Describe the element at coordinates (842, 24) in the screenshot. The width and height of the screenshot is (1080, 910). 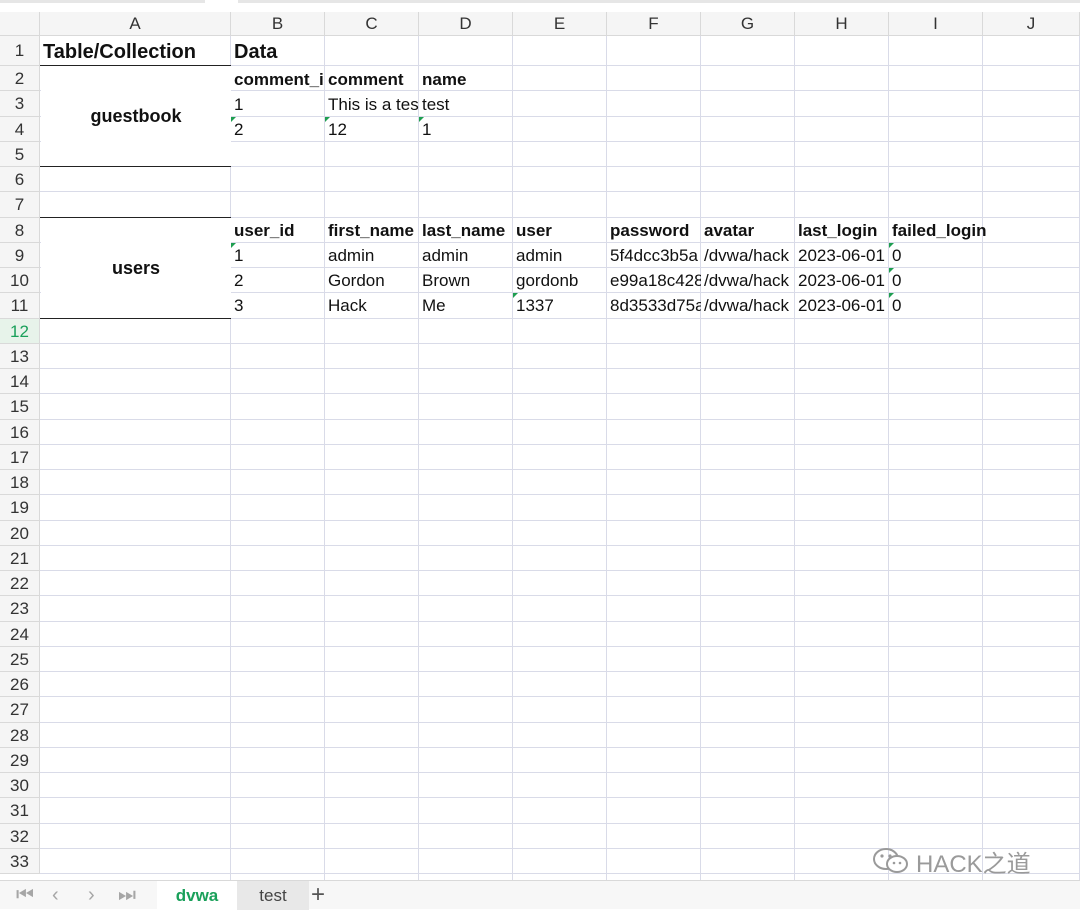
I see `column-header-h: H` at that location.